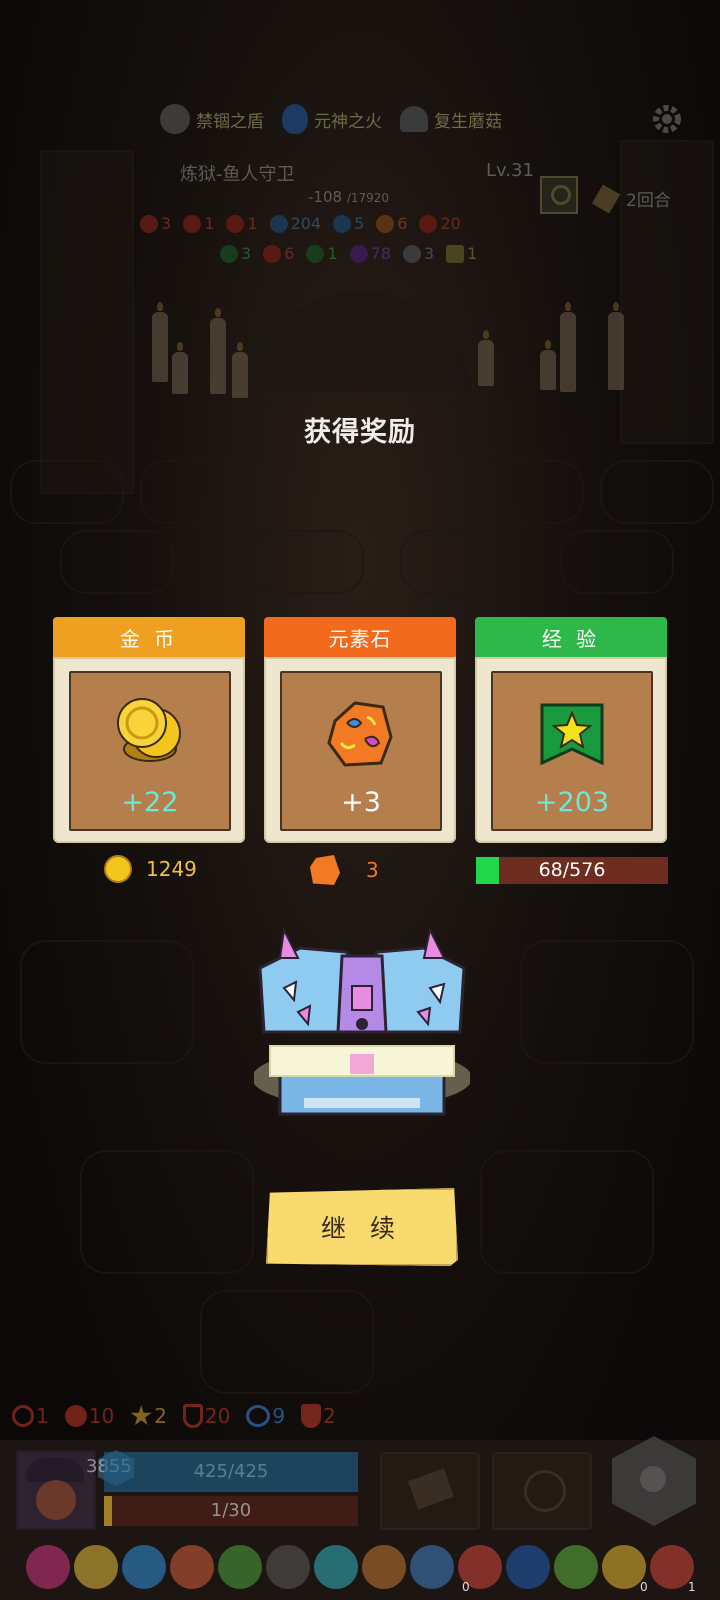  I want to click on experience-bar-text: 68/576, so click(572, 870).